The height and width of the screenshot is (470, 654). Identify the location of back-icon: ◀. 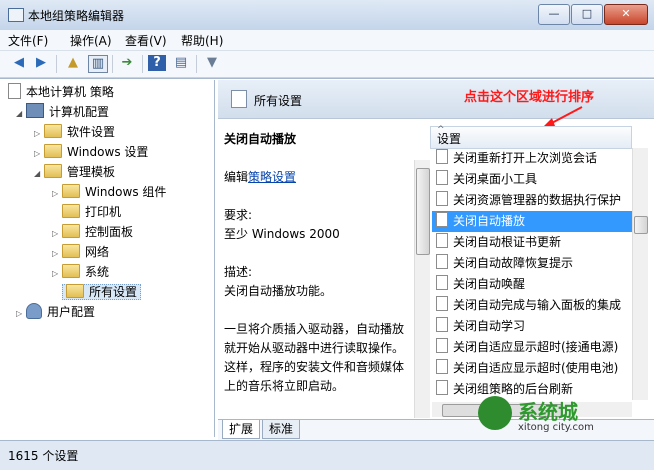
(19, 63).